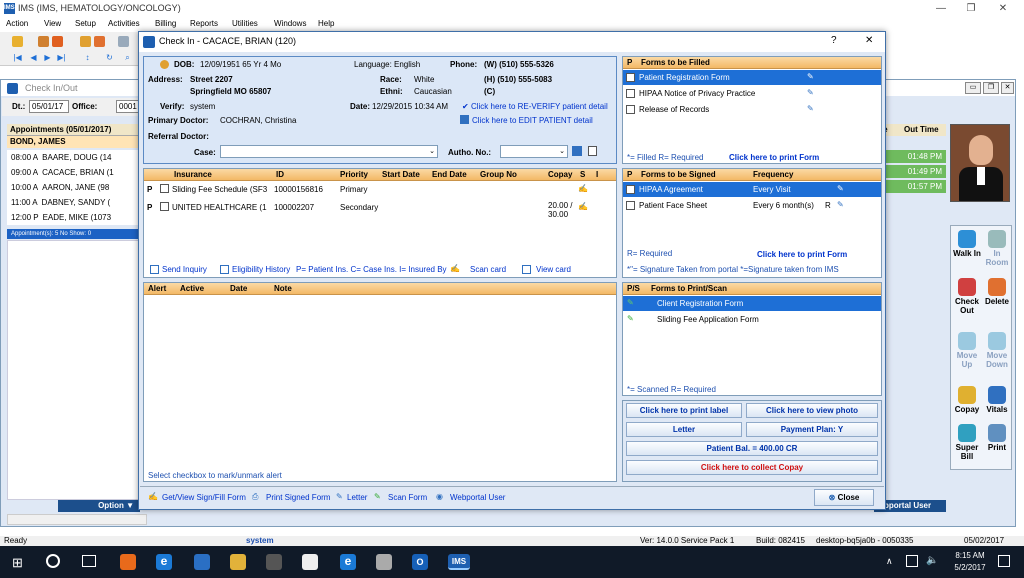  I want to click on payment-plan-button: Payment Plan: Y, so click(812, 429).